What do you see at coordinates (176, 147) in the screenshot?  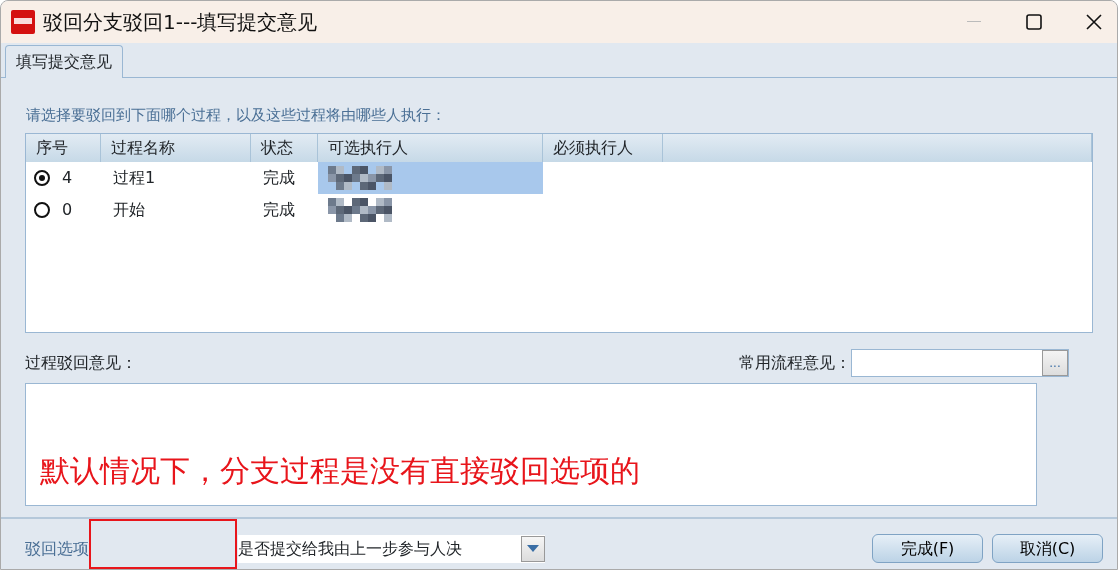 I see `column-header: 过程名称` at bounding box center [176, 147].